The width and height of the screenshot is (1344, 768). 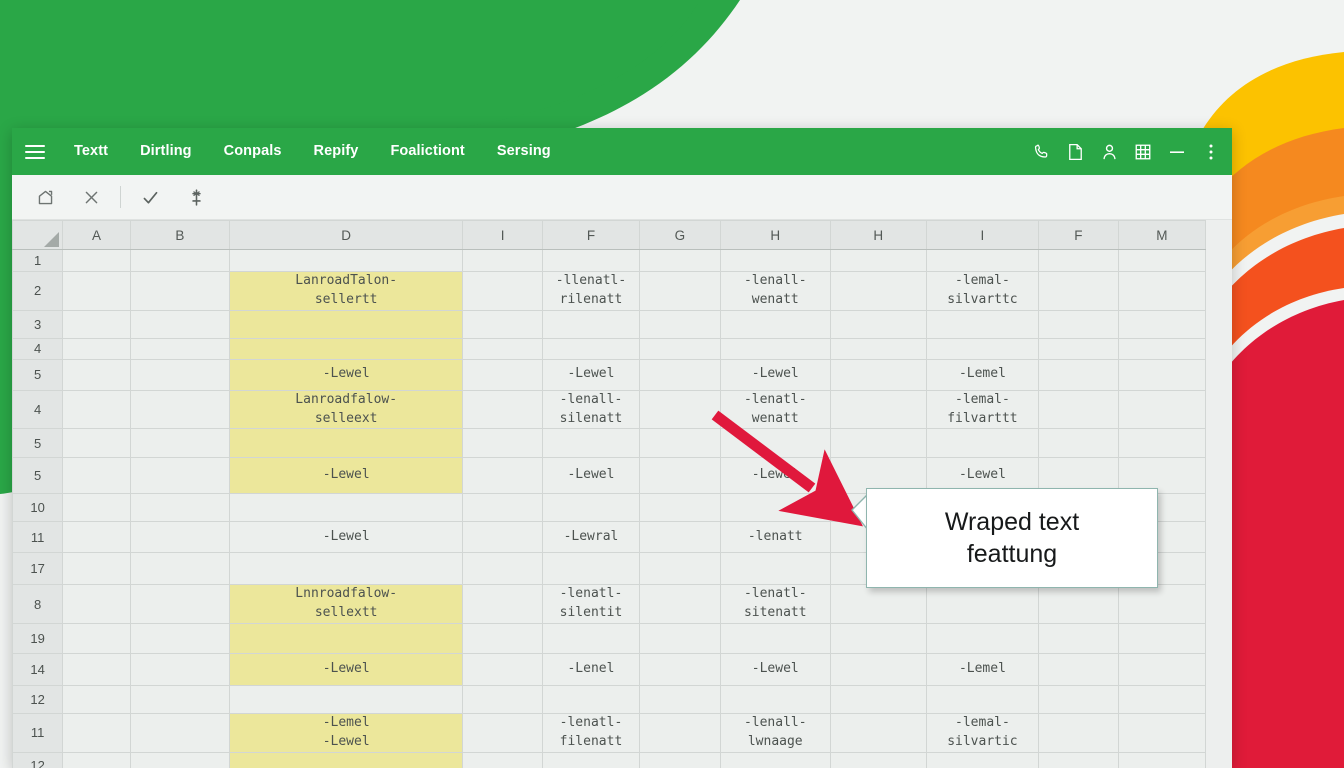 What do you see at coordinates (38, 639) in the screenshot?
I see `row-header-12: 19` at bounding box center [38, 639].